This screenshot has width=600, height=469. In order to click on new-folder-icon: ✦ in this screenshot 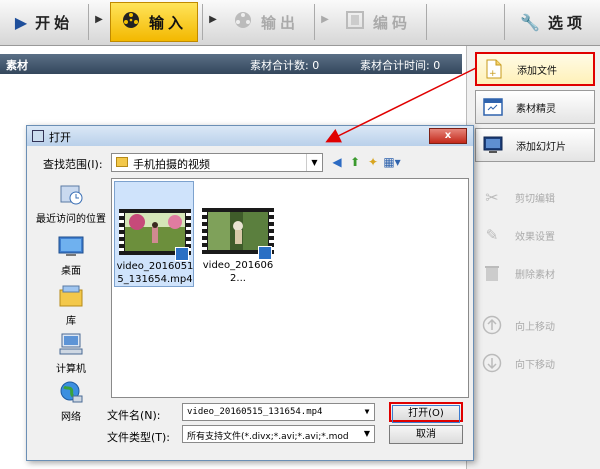, I will do `click(373, 162)`.